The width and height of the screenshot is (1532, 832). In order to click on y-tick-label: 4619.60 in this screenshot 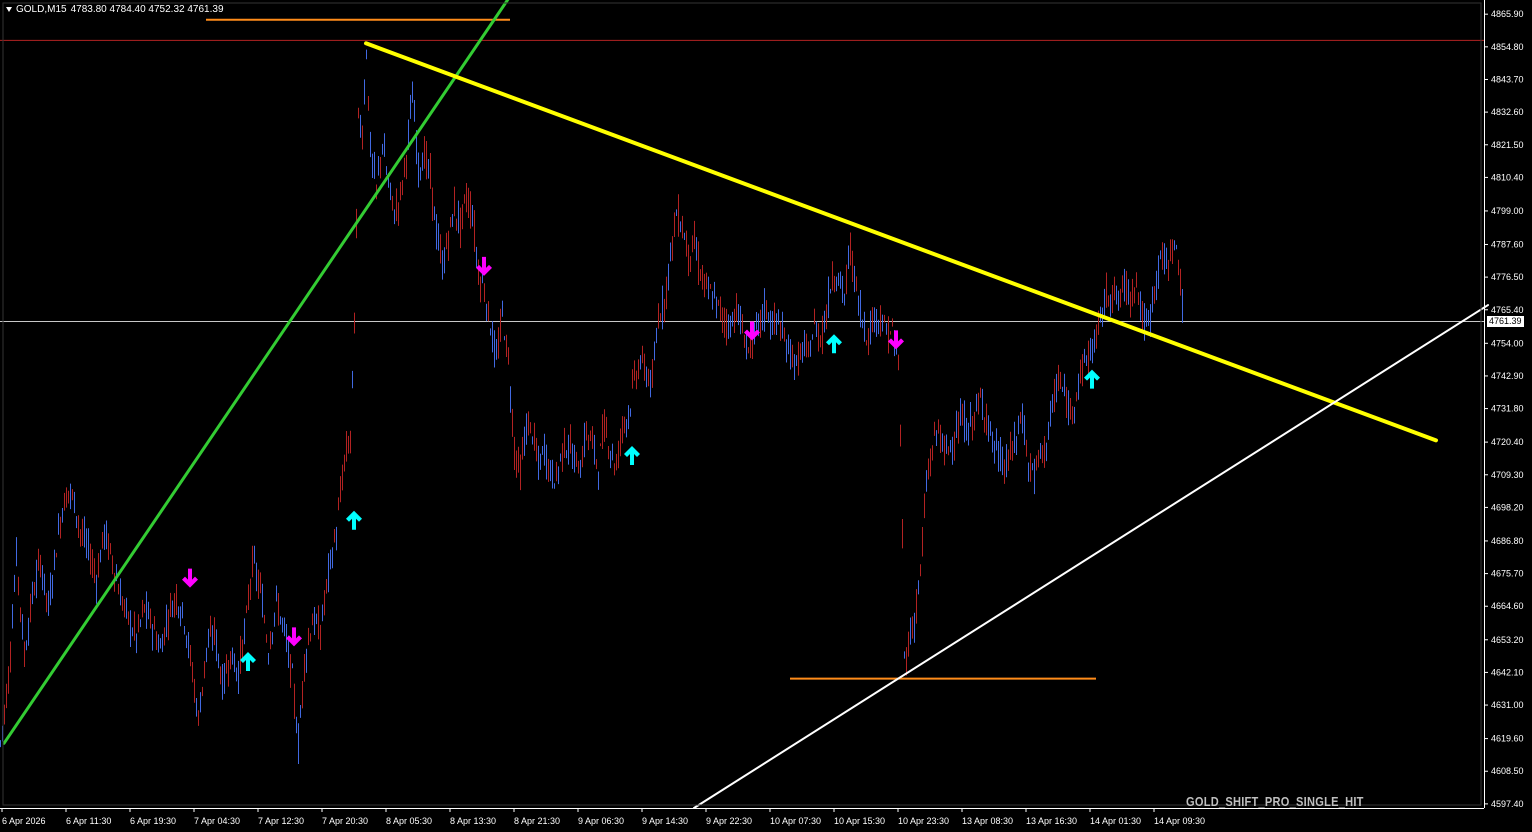, I will do `click(1507, 739)`.